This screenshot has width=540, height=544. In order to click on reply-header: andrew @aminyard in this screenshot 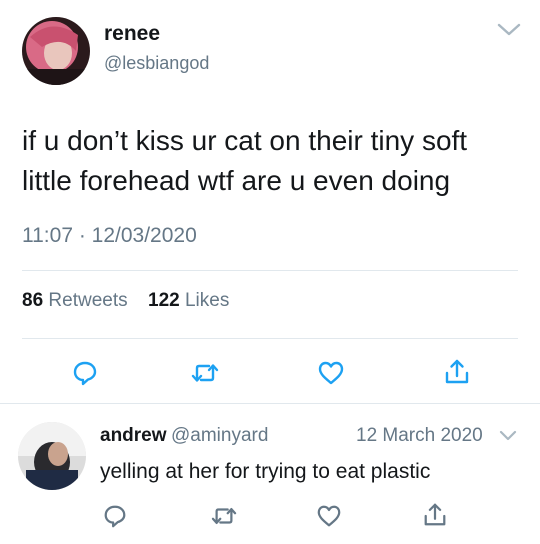, I will do `click(184, 436)`.